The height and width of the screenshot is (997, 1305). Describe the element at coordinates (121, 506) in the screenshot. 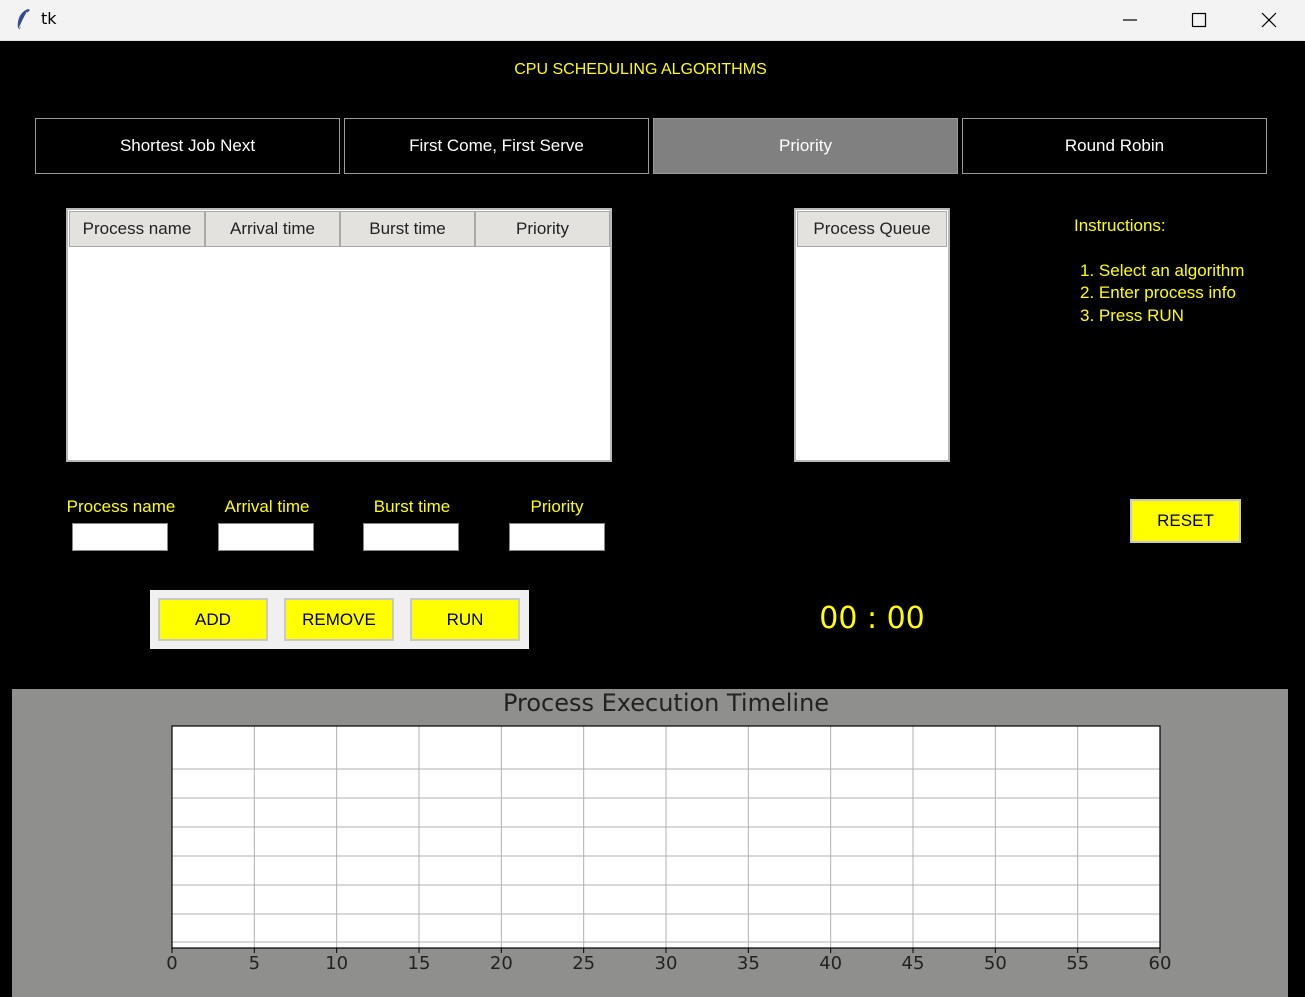

I see `process-name-label: Process name` at that location.